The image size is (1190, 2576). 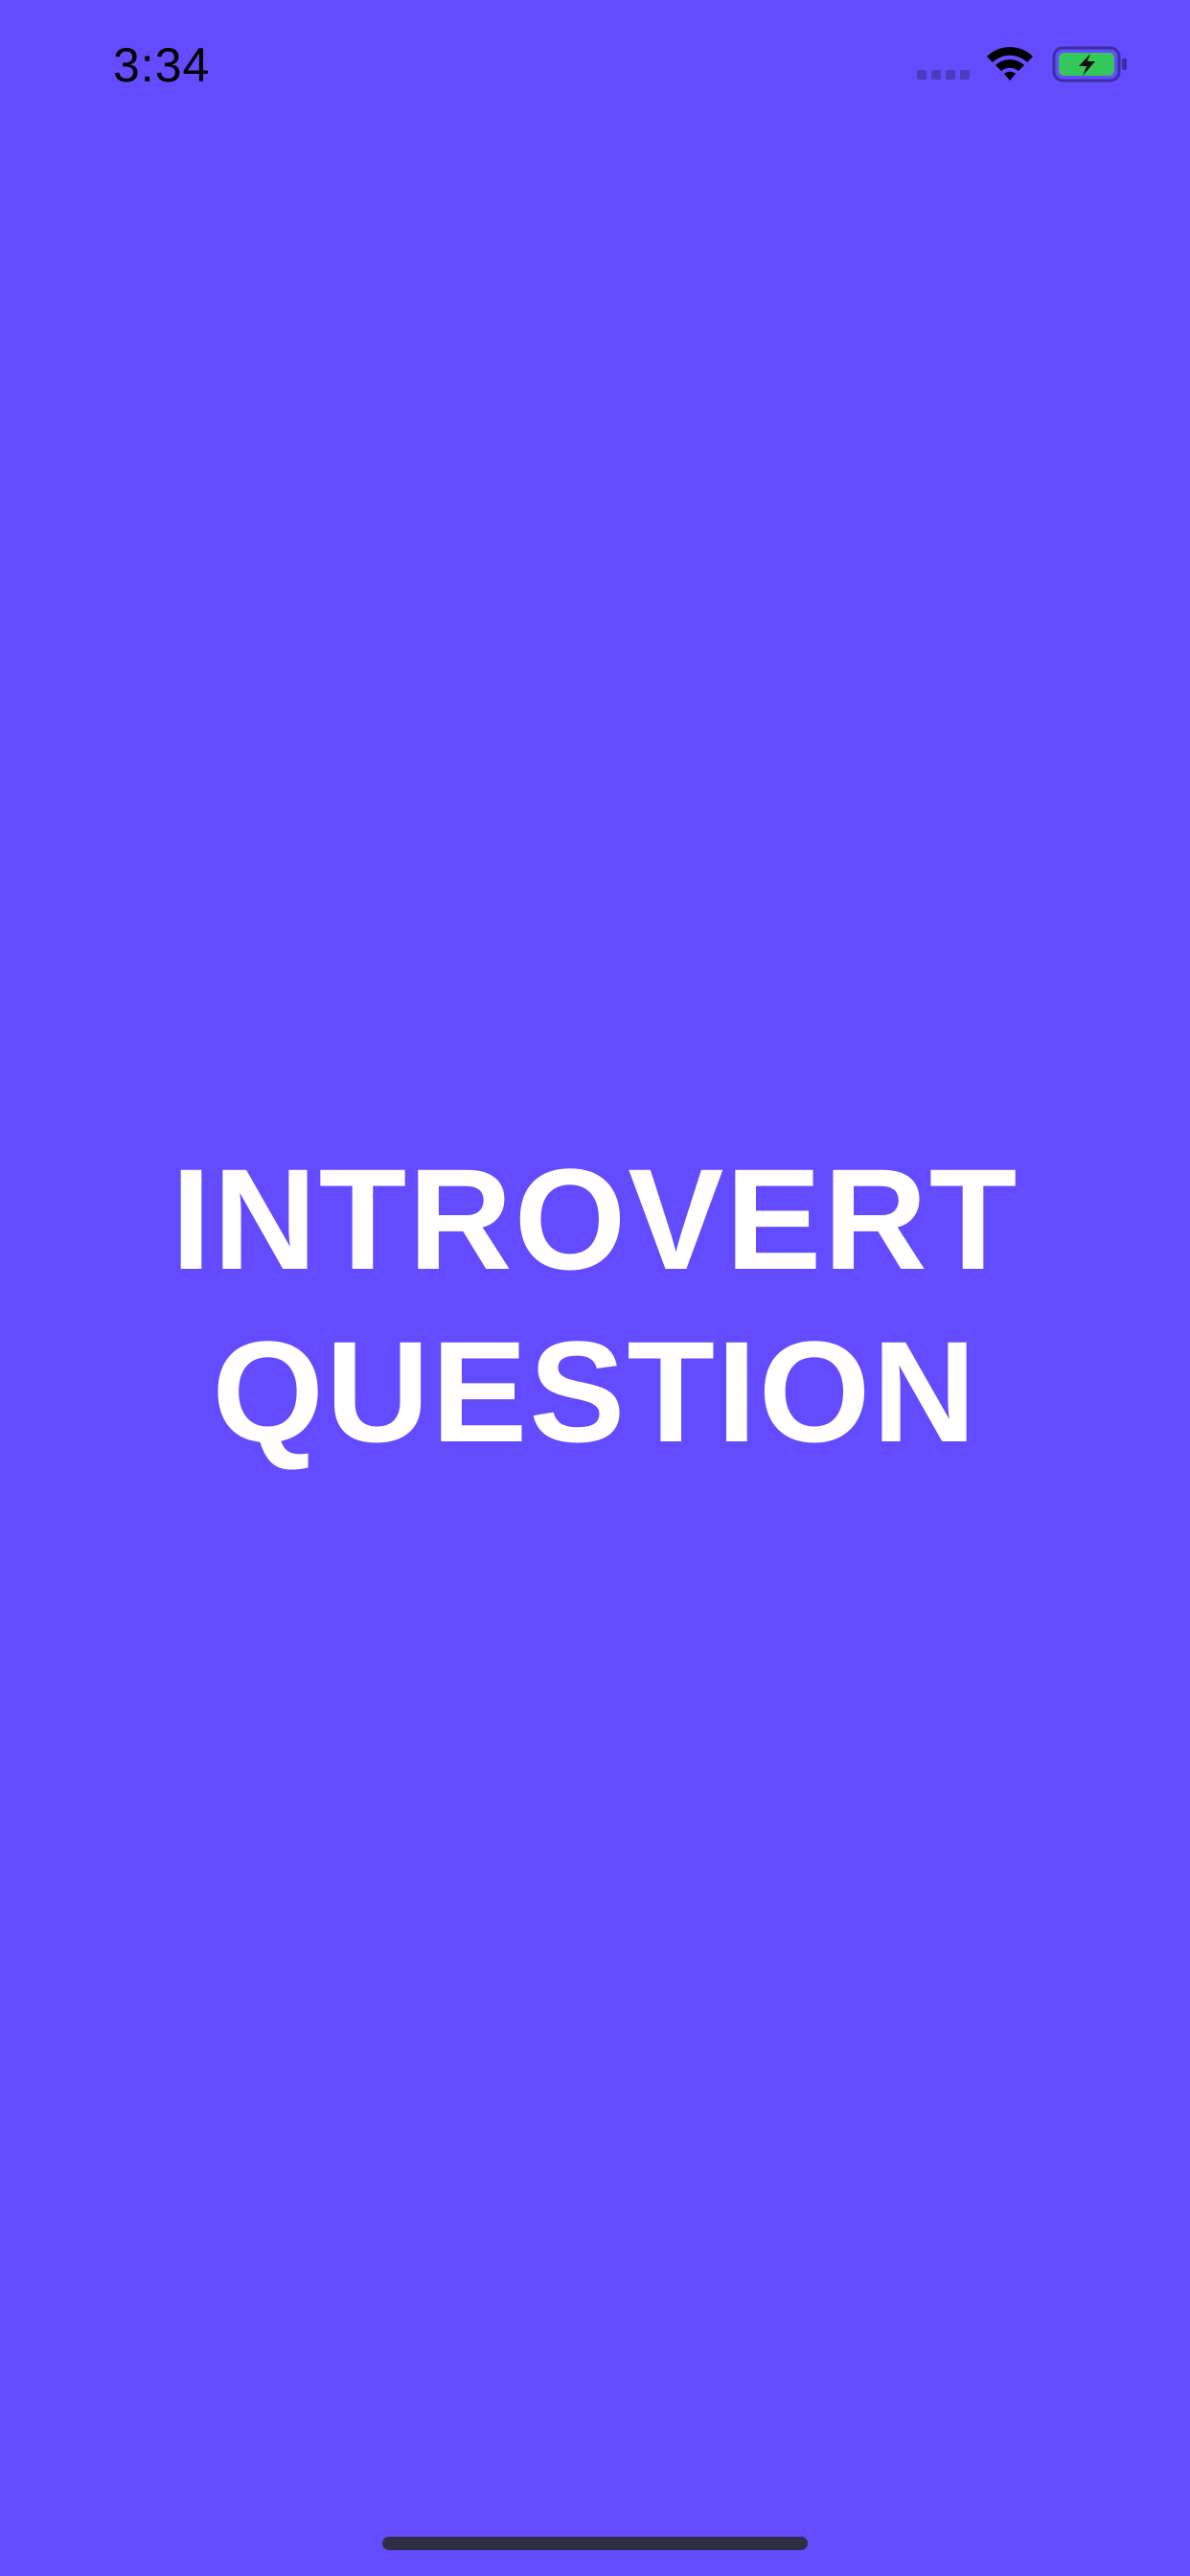 I want to click on battery-charging-icon, so click(x=1090, y=64).